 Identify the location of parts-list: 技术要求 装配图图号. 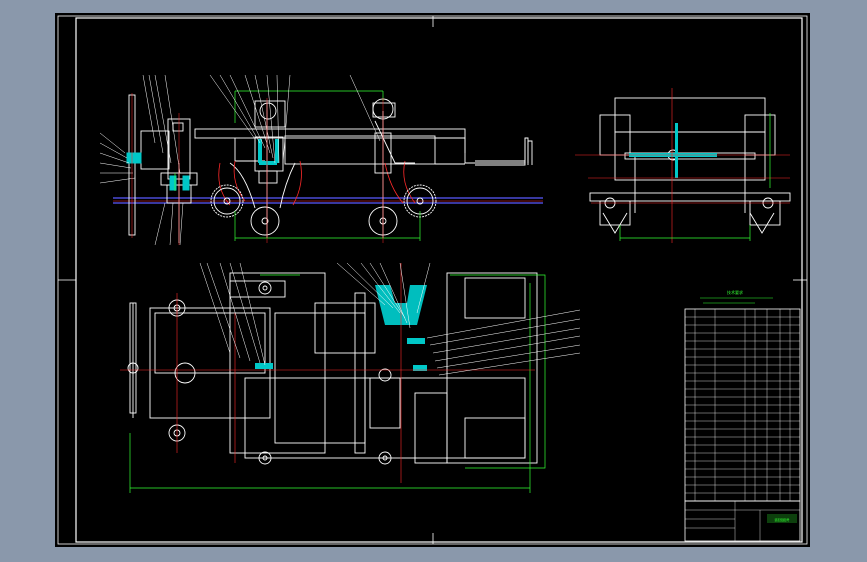
(742, 415).